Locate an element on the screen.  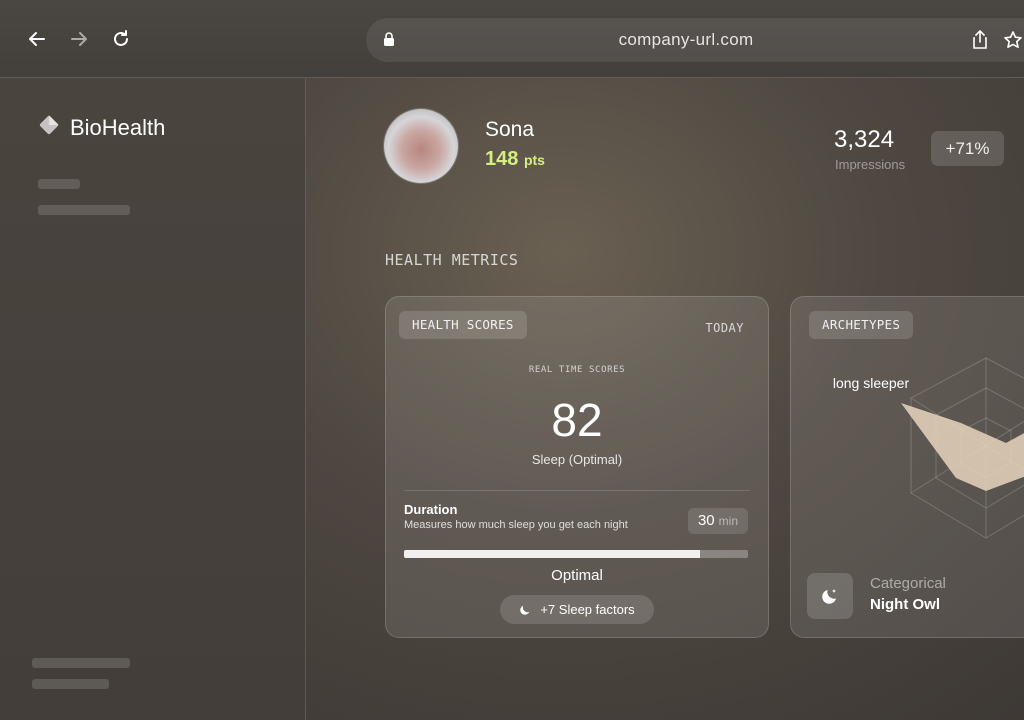
forward-arrow-icon is located at coordinates (79, 39).